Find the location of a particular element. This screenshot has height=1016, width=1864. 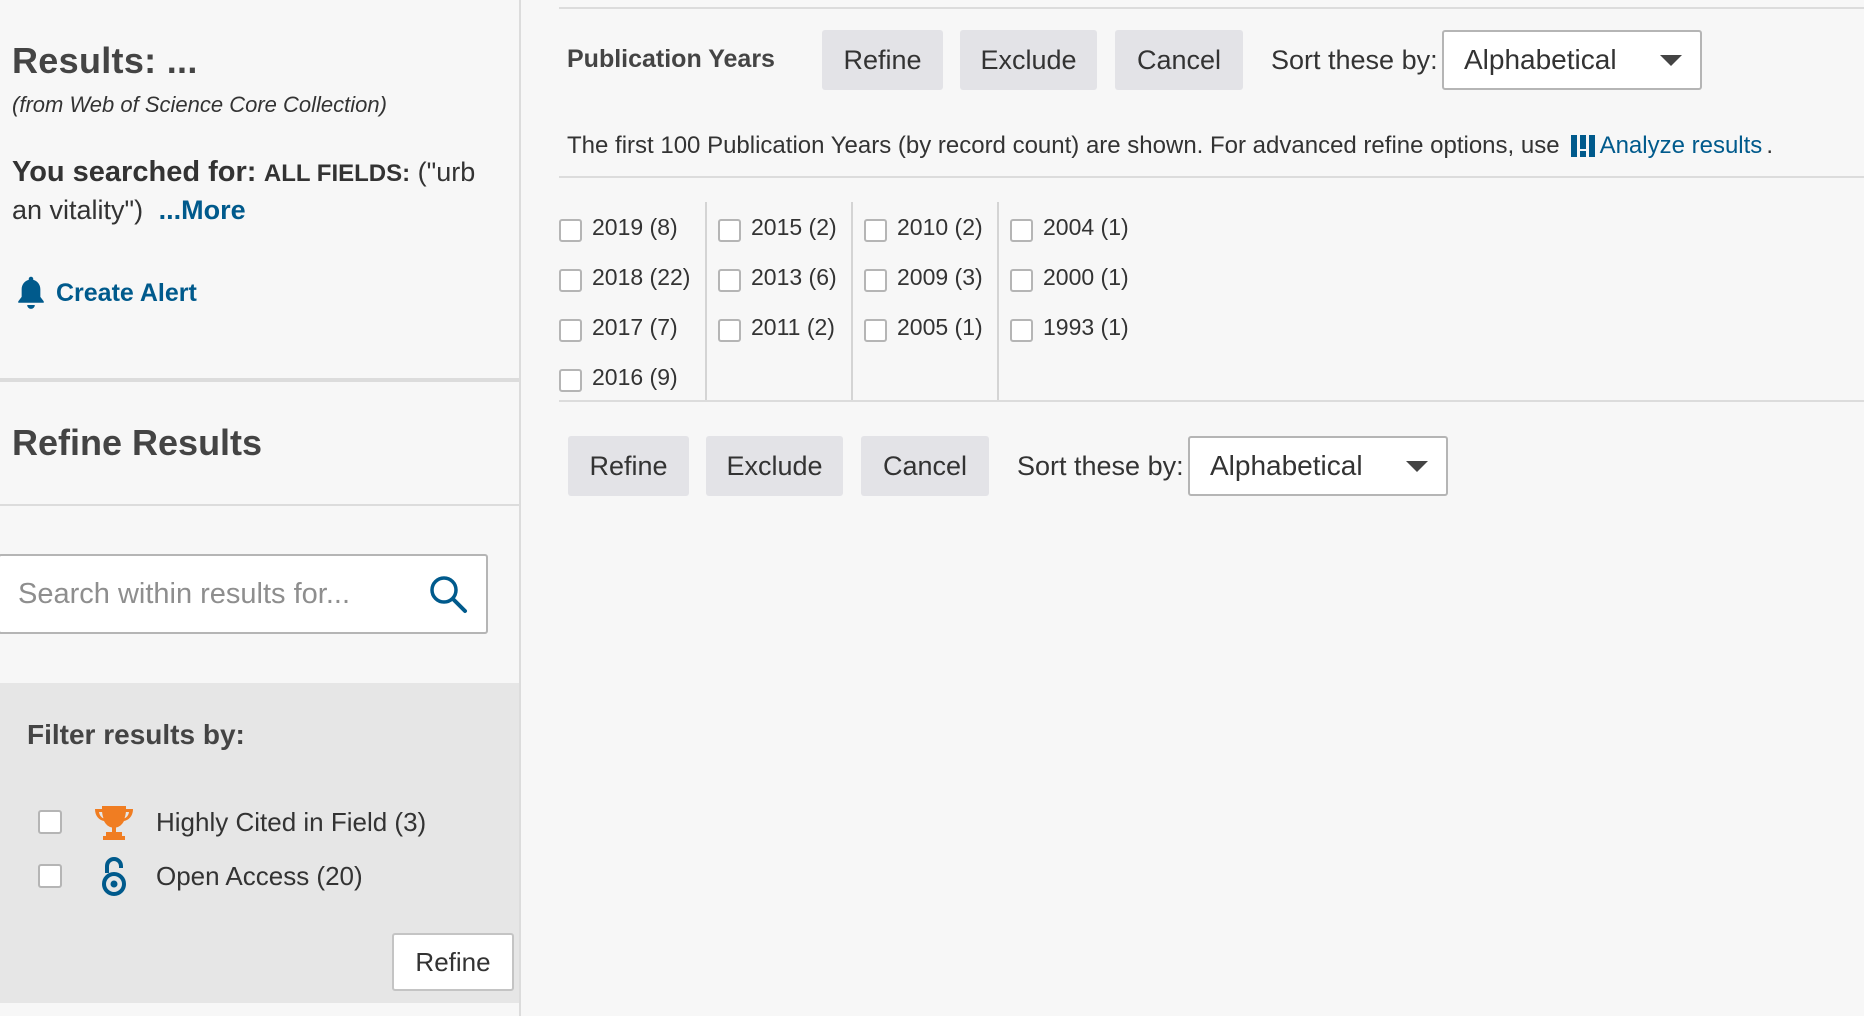

filter-open-access: Open Access (20) is located at coordinates (200, 876).